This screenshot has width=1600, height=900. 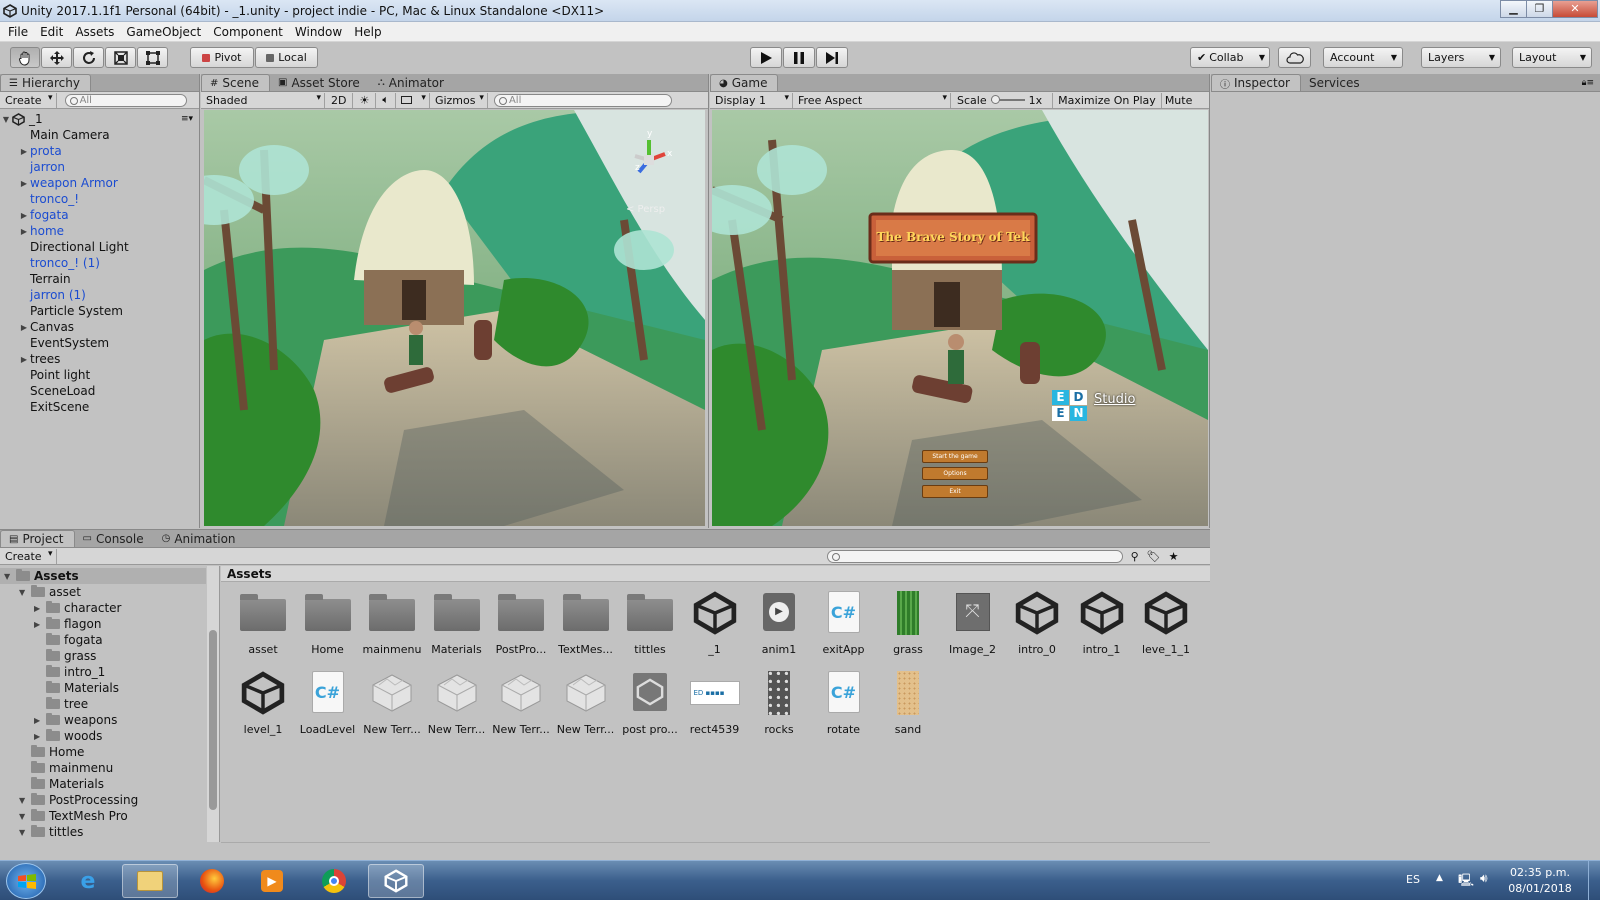 I want to click on asset-item: Home, so click(x=328, y=629).